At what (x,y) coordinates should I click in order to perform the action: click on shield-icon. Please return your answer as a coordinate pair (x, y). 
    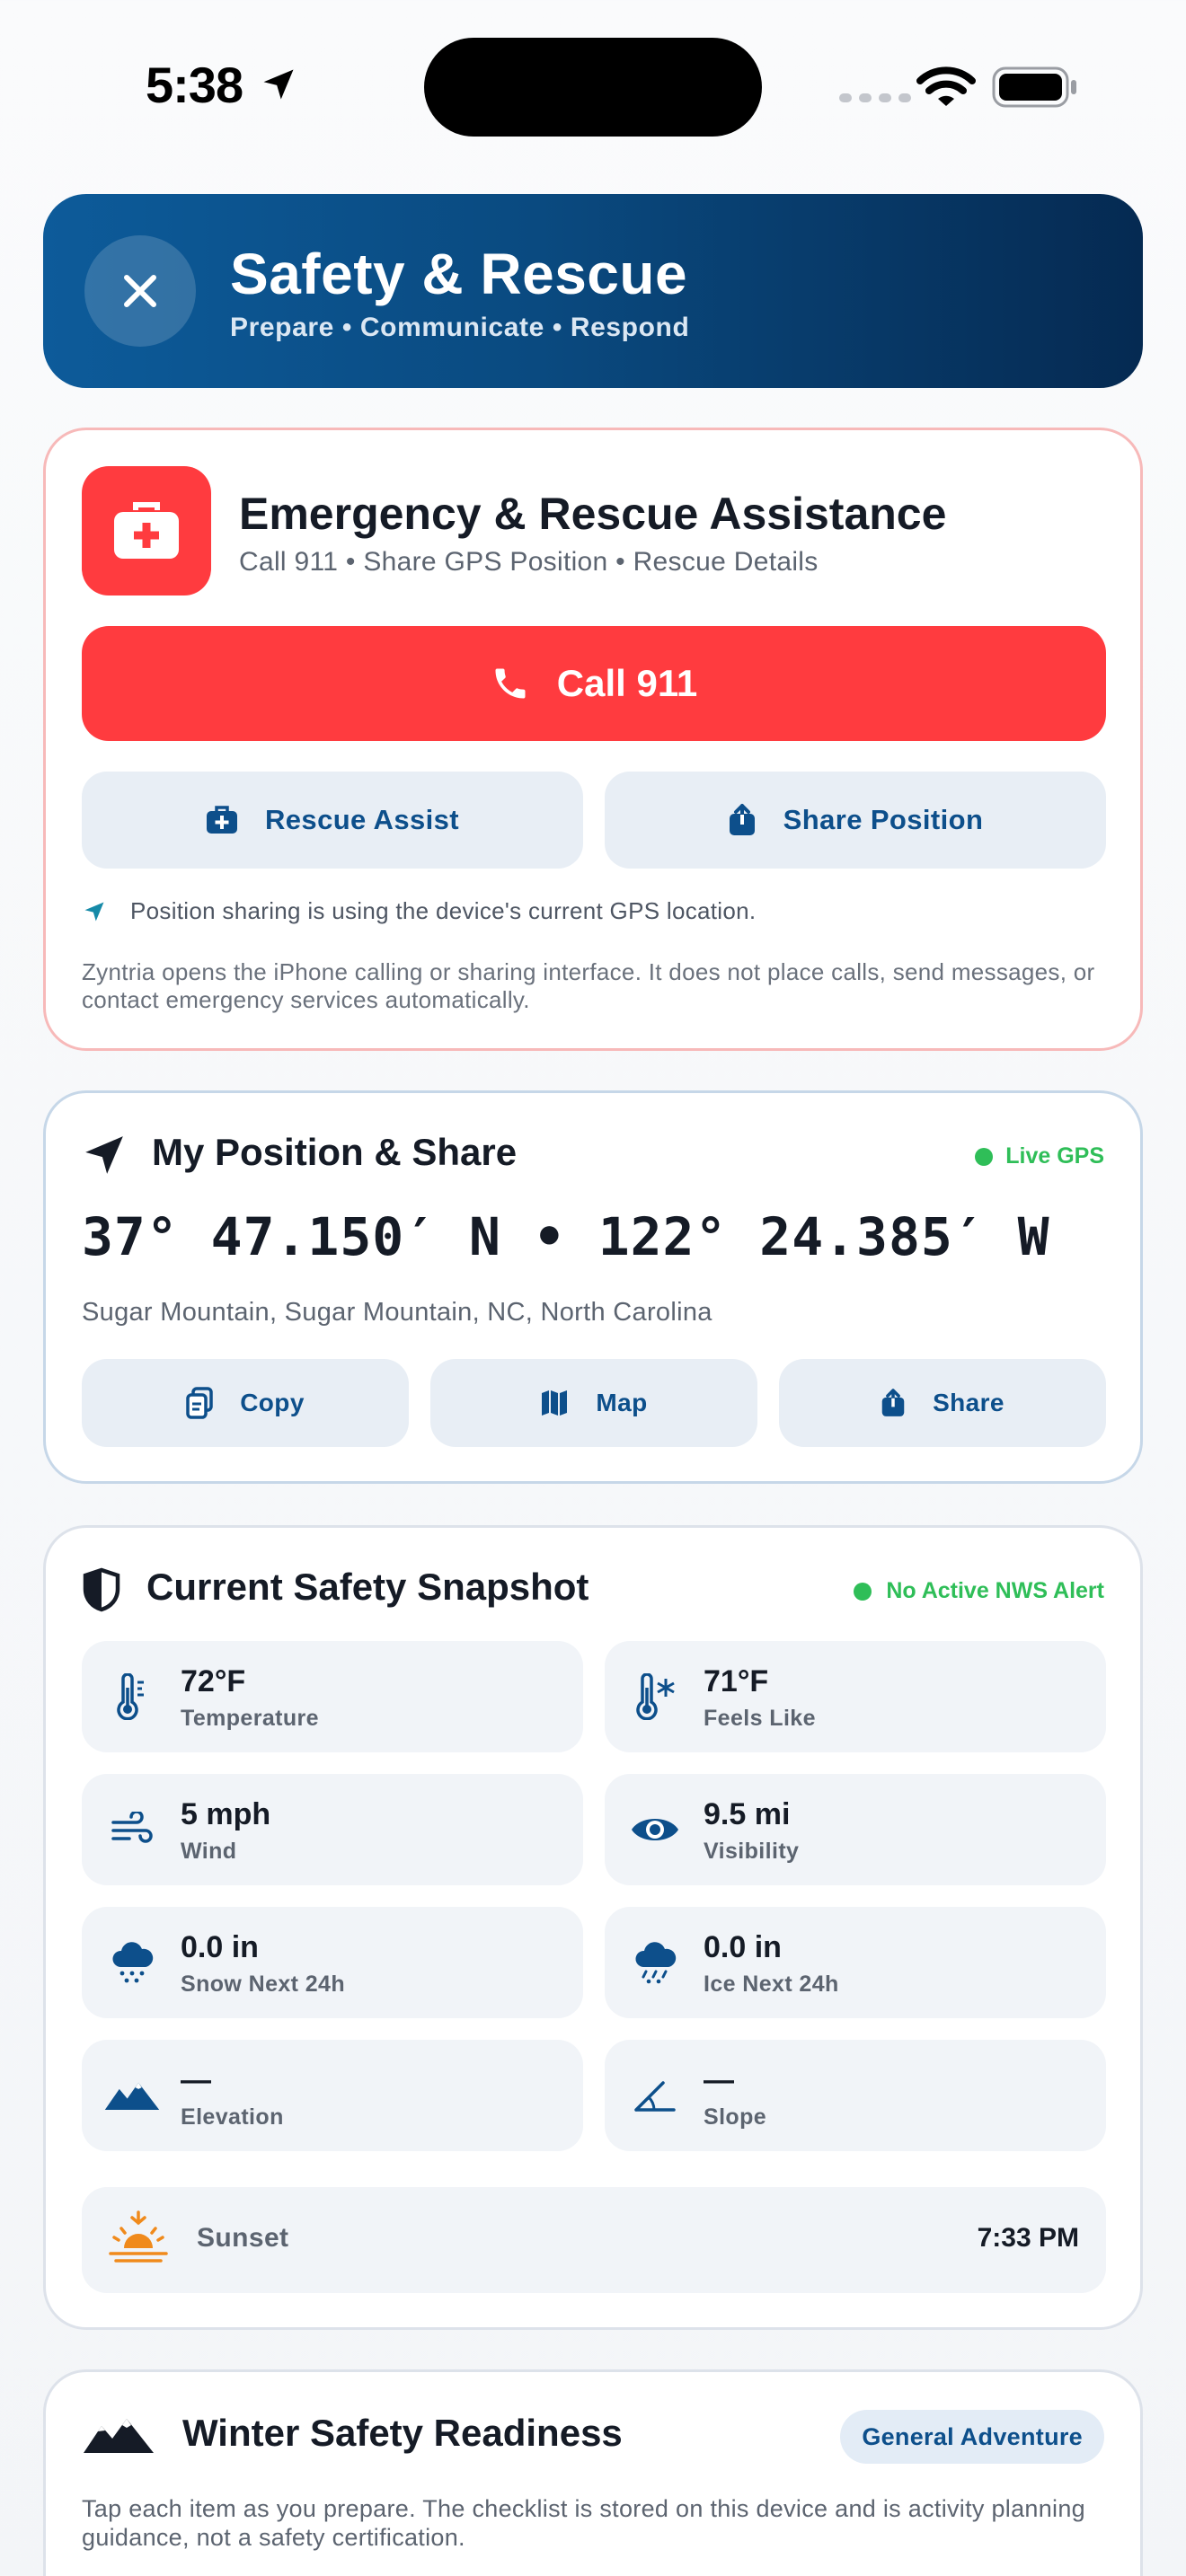
    Looking at the image, I should click on (101, 1589).